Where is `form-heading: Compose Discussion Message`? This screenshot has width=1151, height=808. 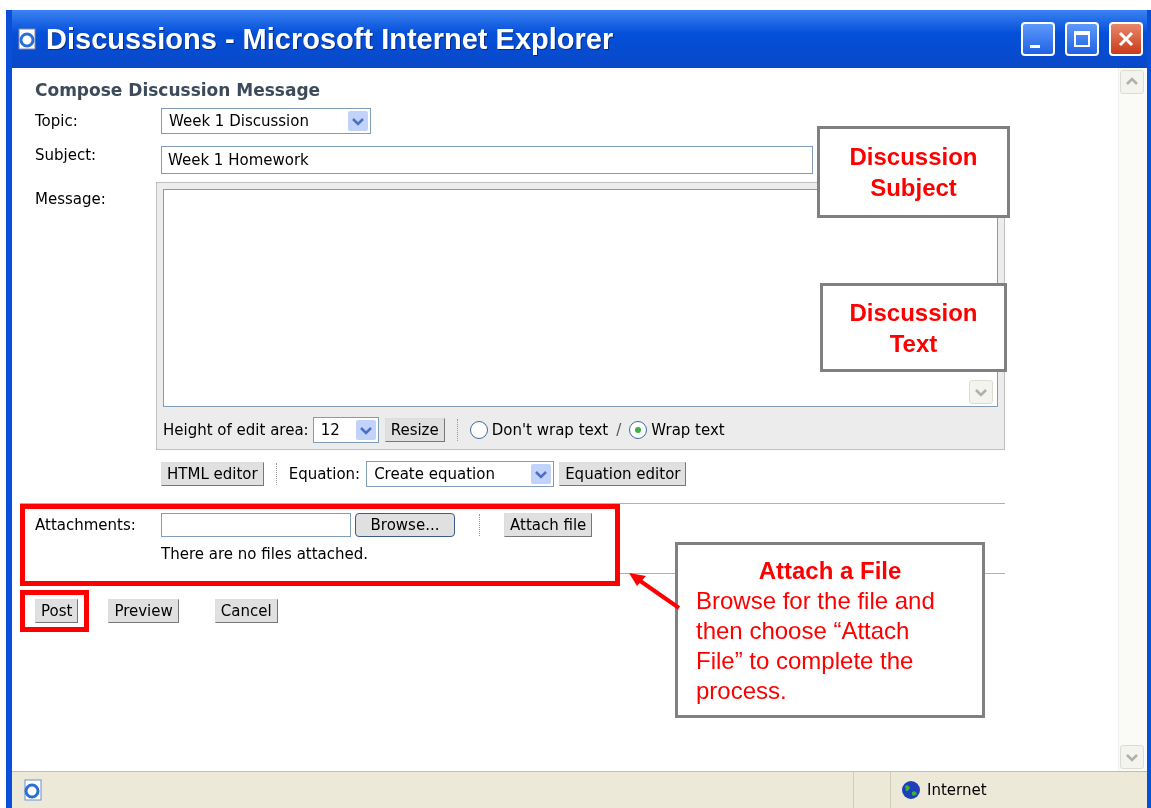 form-heading: Compose Discussion Message is located at coordinates (178, 90).